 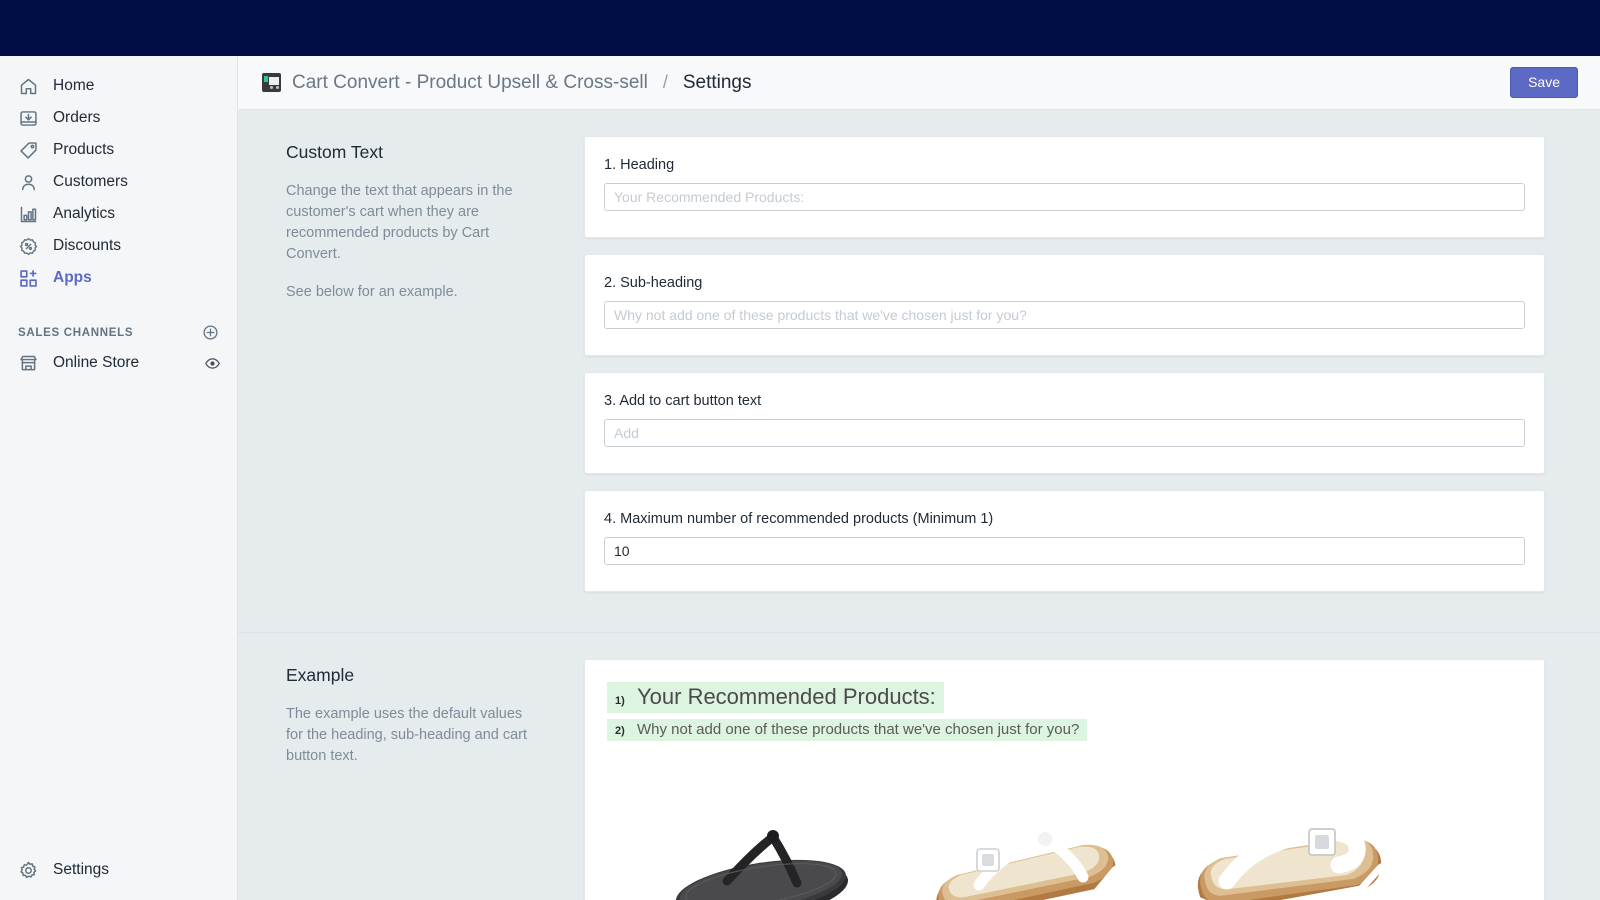 What do you see at coordinates (81, 869) in the screenshot?
I see `sidebar-item-label: Settings` at bounding box center [81, 869].